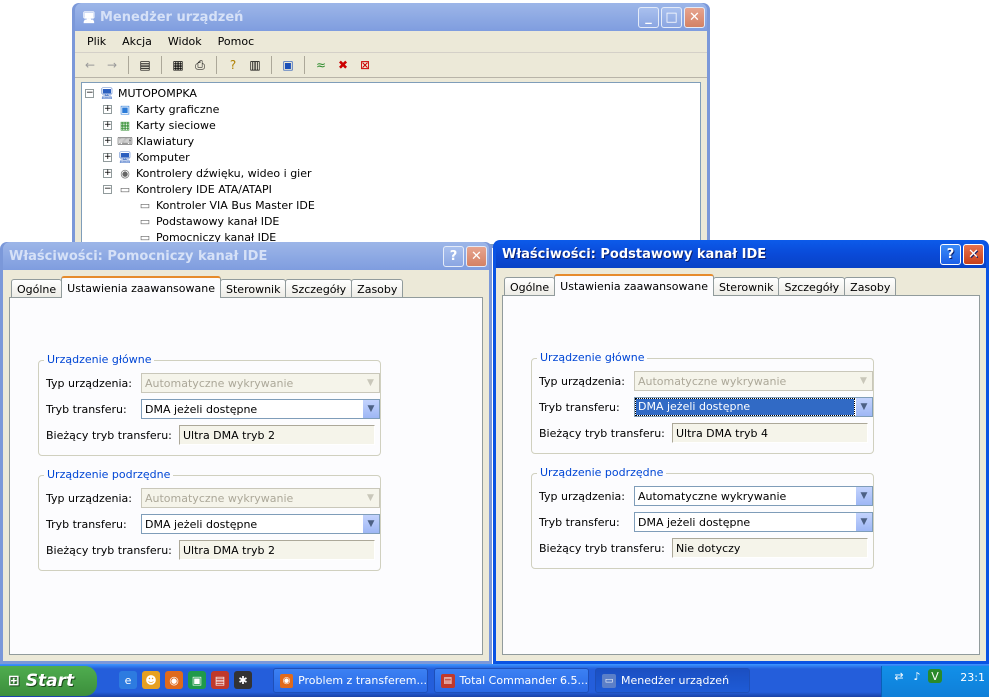 This screenshot has width=989, height=697. I want to click on quicklaunch-firefox-icon: ◉, so click(174, 680).